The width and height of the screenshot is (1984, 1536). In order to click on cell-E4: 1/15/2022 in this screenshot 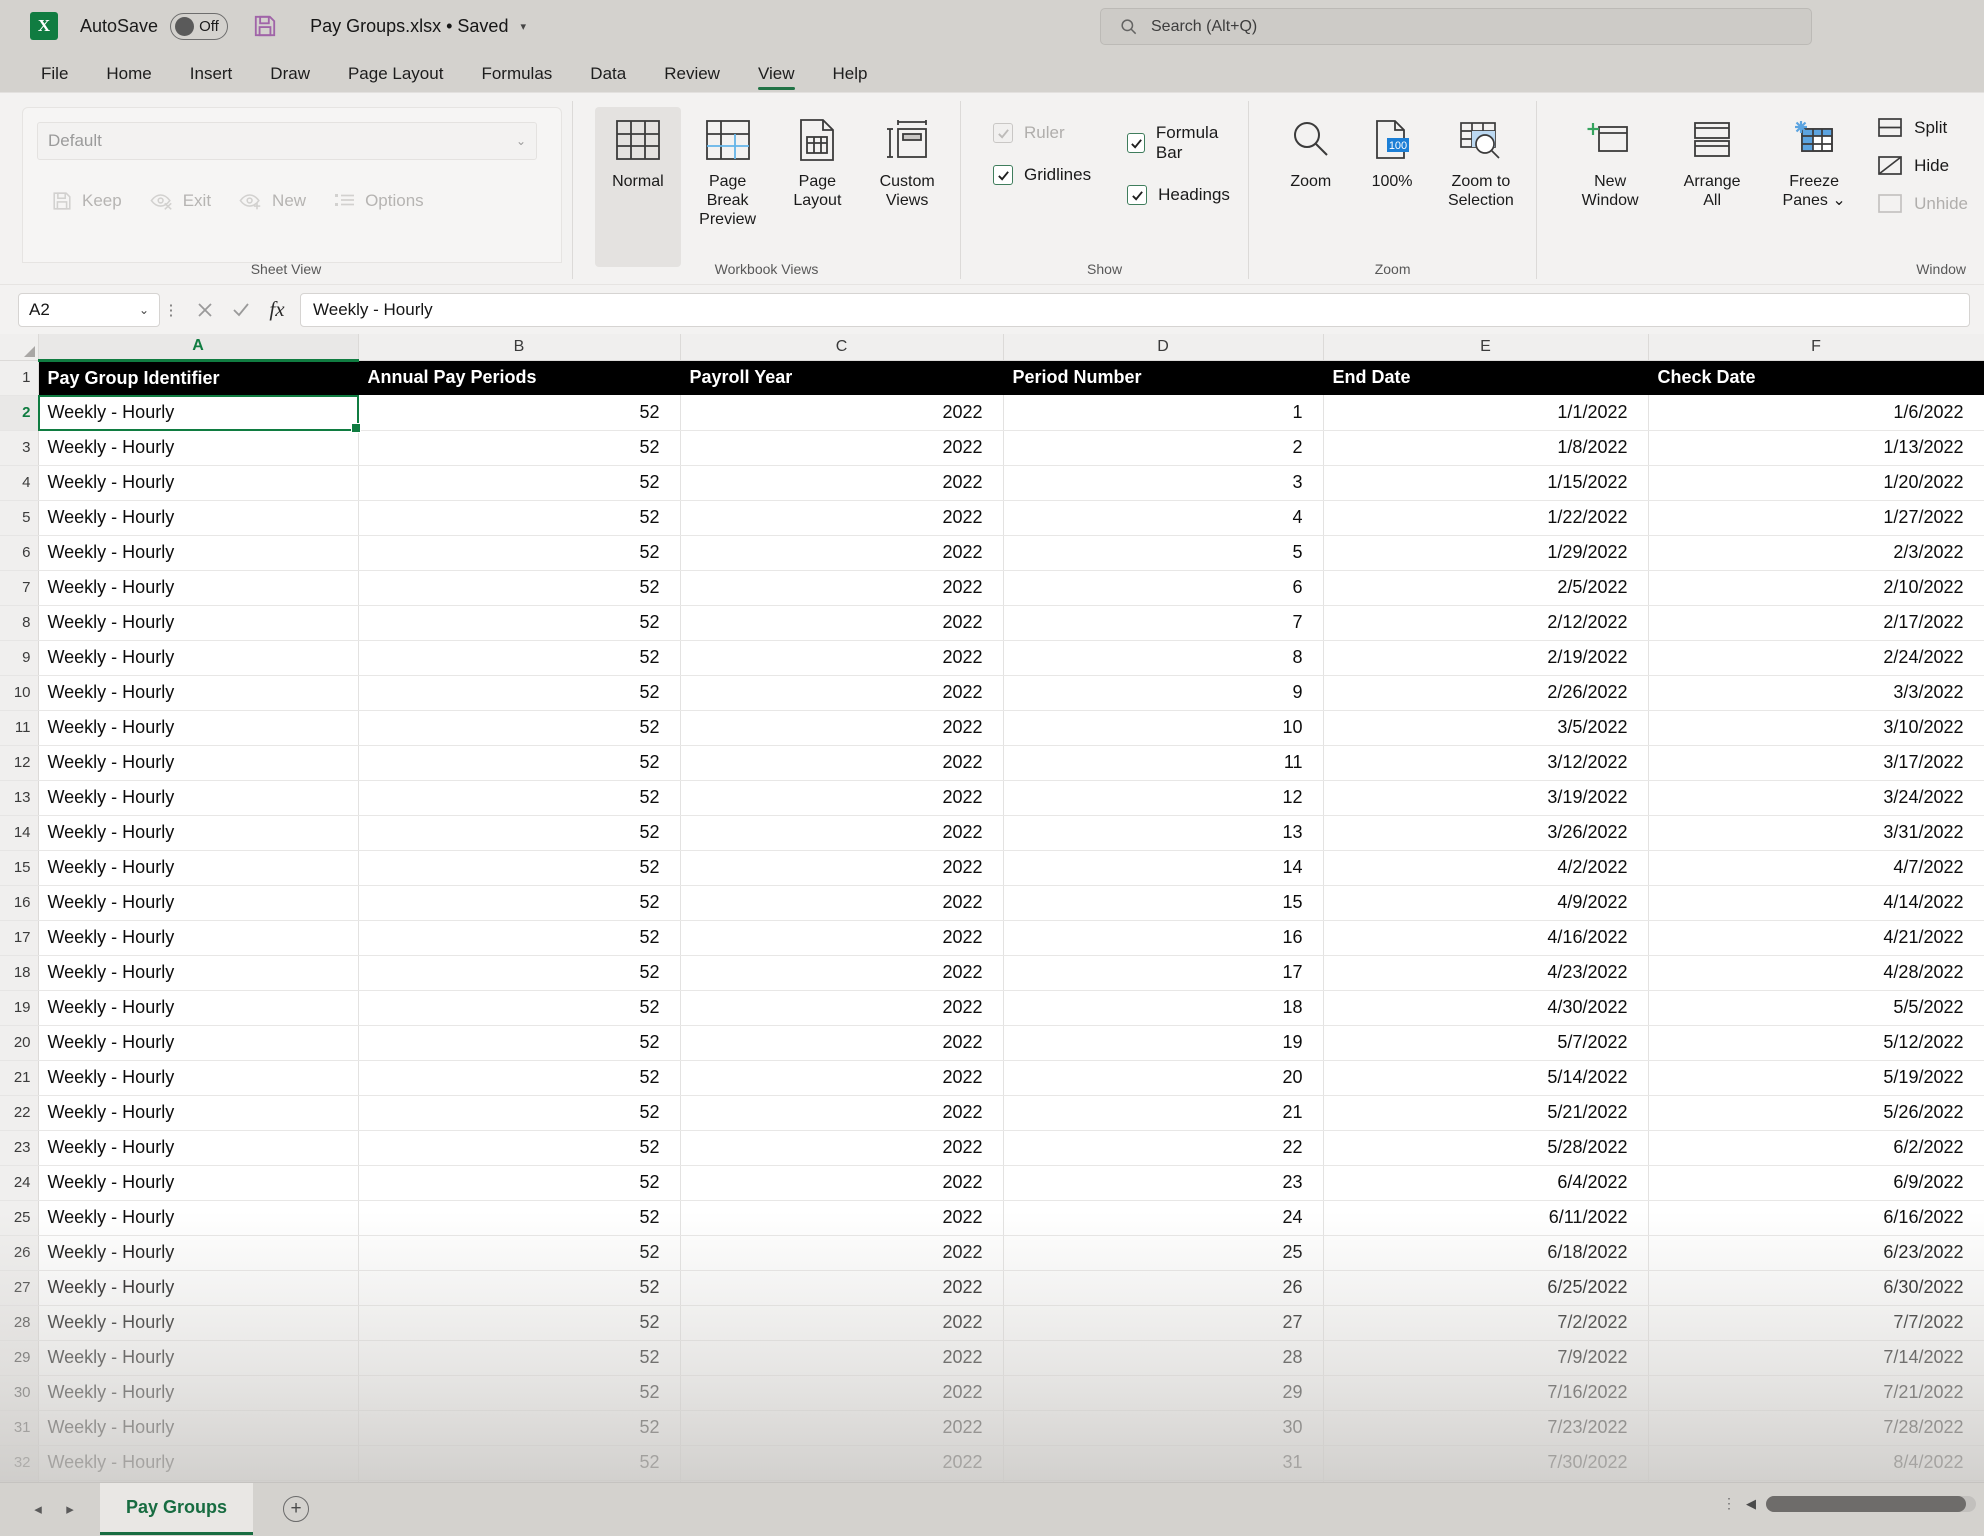, I will do `click(1486, 483)`.